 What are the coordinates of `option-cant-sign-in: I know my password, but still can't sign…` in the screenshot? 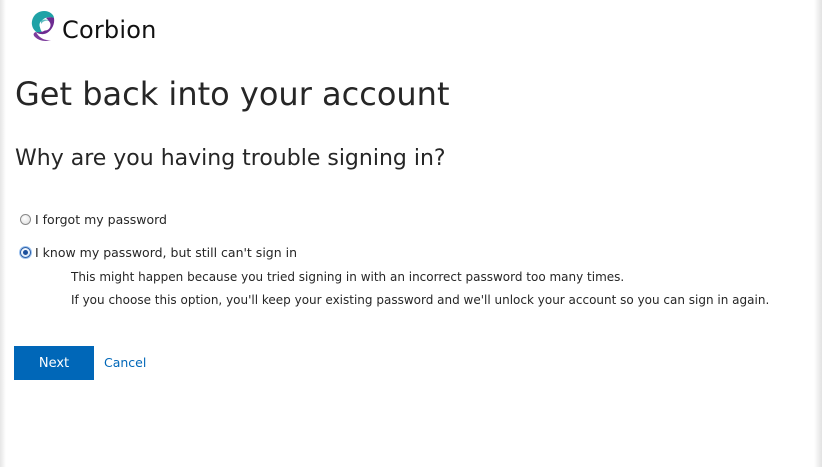 It's located at (158, 252).